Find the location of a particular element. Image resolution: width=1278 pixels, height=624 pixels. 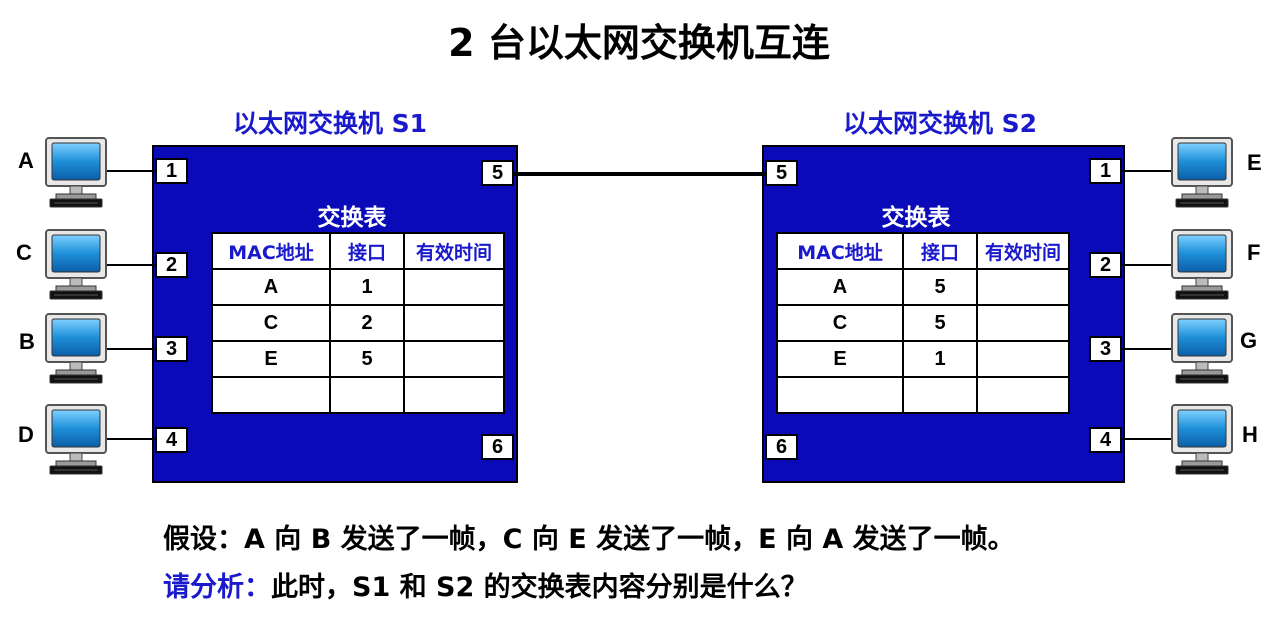

switch-s1-title: 以太网交换机 S1 is located at coordinates (330, 123).